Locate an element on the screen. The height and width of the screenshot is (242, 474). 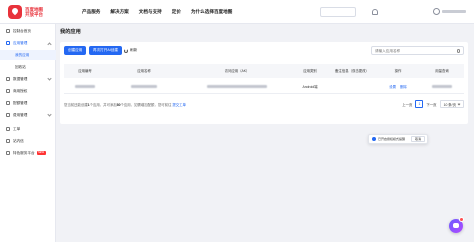
main-nav: 产品服务 解决方案 文档与支持 定价 为什么选择百度地图 is located at coordinates (157, 12).